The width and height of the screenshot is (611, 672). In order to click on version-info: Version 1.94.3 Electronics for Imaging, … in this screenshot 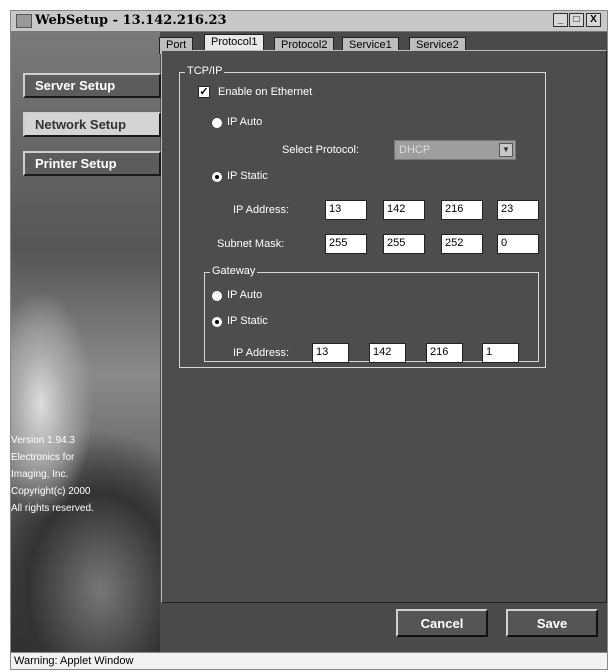, I will do `click(52, 474)`.